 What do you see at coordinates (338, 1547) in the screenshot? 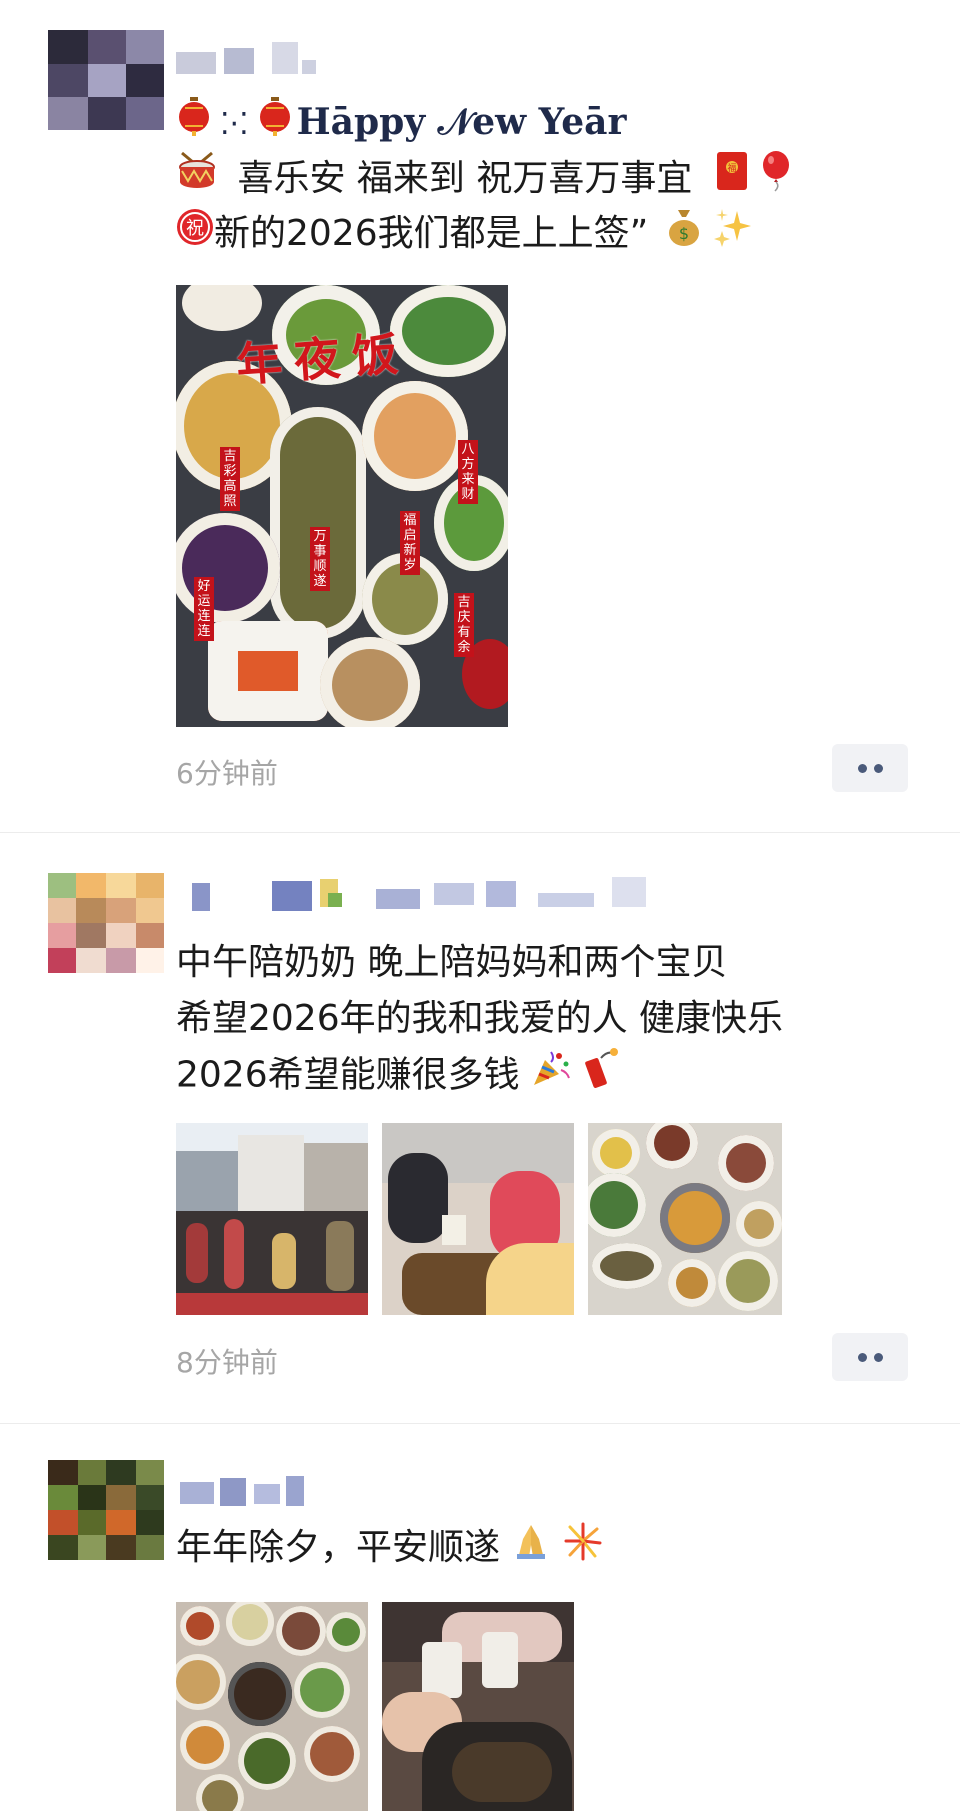
I see `post-text: 年年除夕，平安顺遂` at bounding box center [338, 1547].